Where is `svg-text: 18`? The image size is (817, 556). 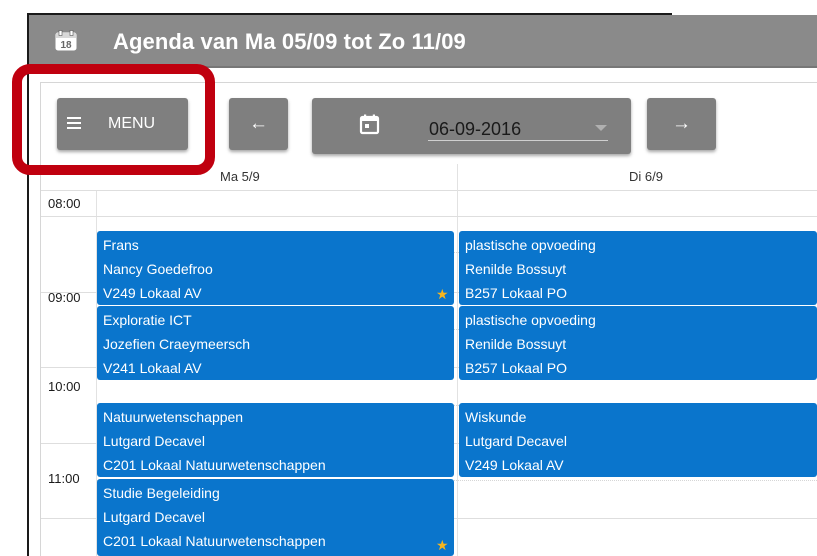
svg-text: 18 is located at coordinates (66, 45).